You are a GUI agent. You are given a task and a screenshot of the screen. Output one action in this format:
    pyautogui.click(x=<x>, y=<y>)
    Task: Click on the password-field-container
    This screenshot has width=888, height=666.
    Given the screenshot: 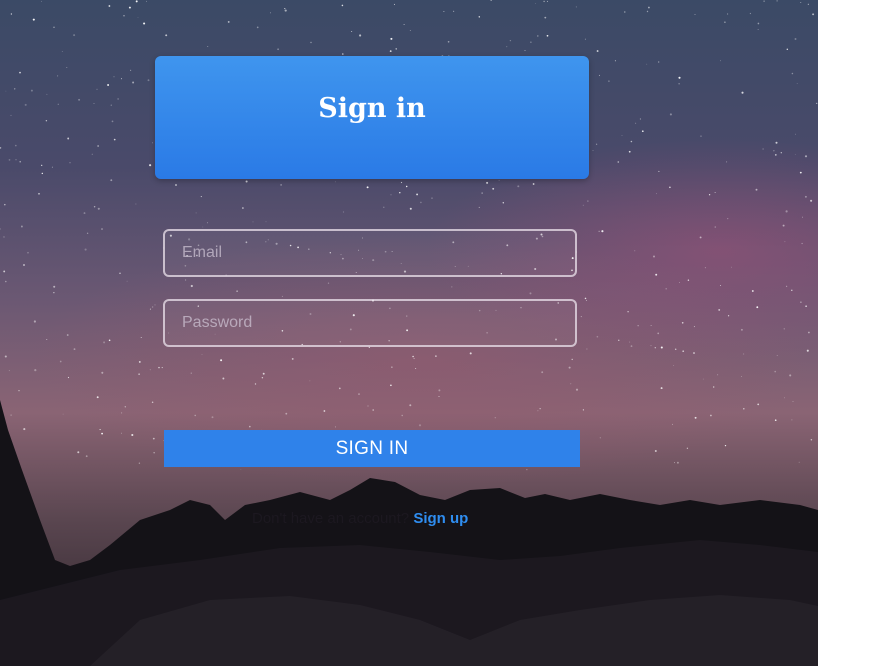 What is the action you would take?
    pyautogui.click(x=370, y=323)
    